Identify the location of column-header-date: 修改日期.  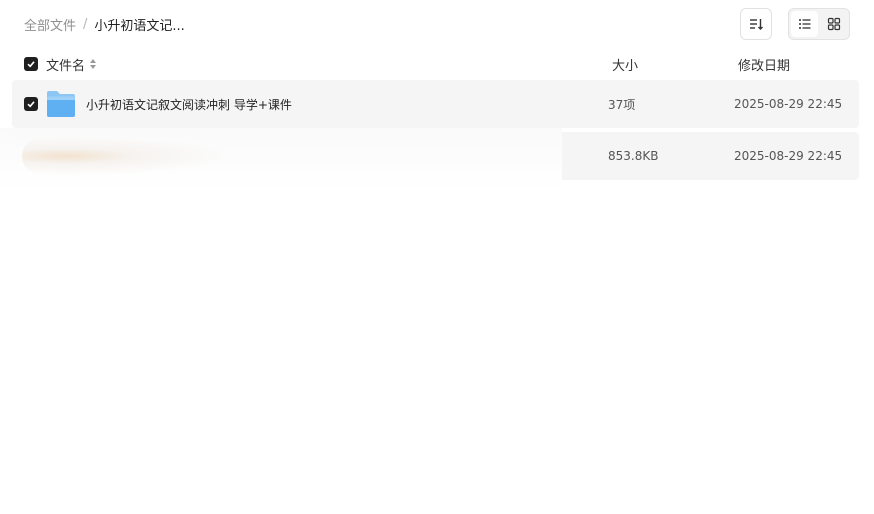
(764, 64).